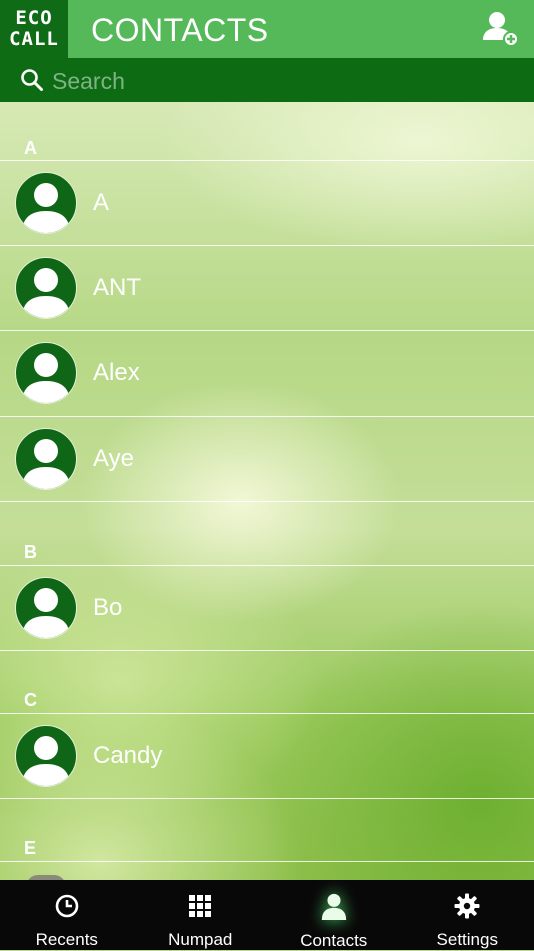 The image size is (534, 951). What do you see at coordinates (116, 373) in the screenshot?
I see `contact-name: Alex` at bounding box center [116, 373].